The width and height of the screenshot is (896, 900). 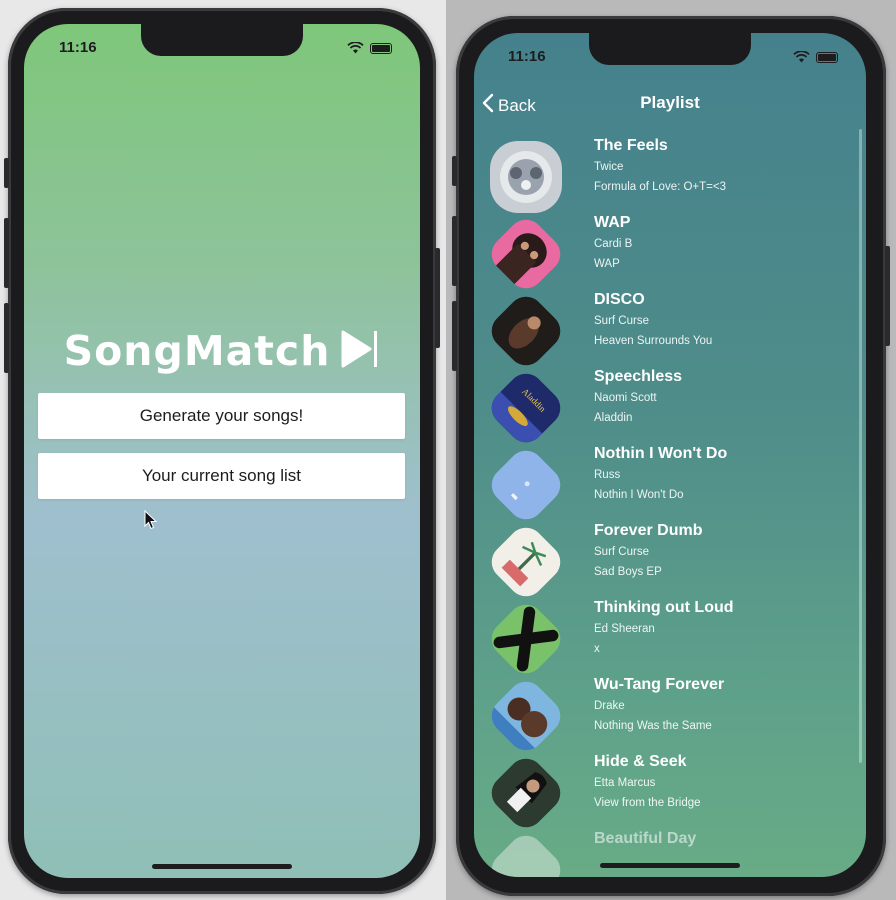 I want to click on song-artist: Naomi Scott, so click(x=625, y=398).